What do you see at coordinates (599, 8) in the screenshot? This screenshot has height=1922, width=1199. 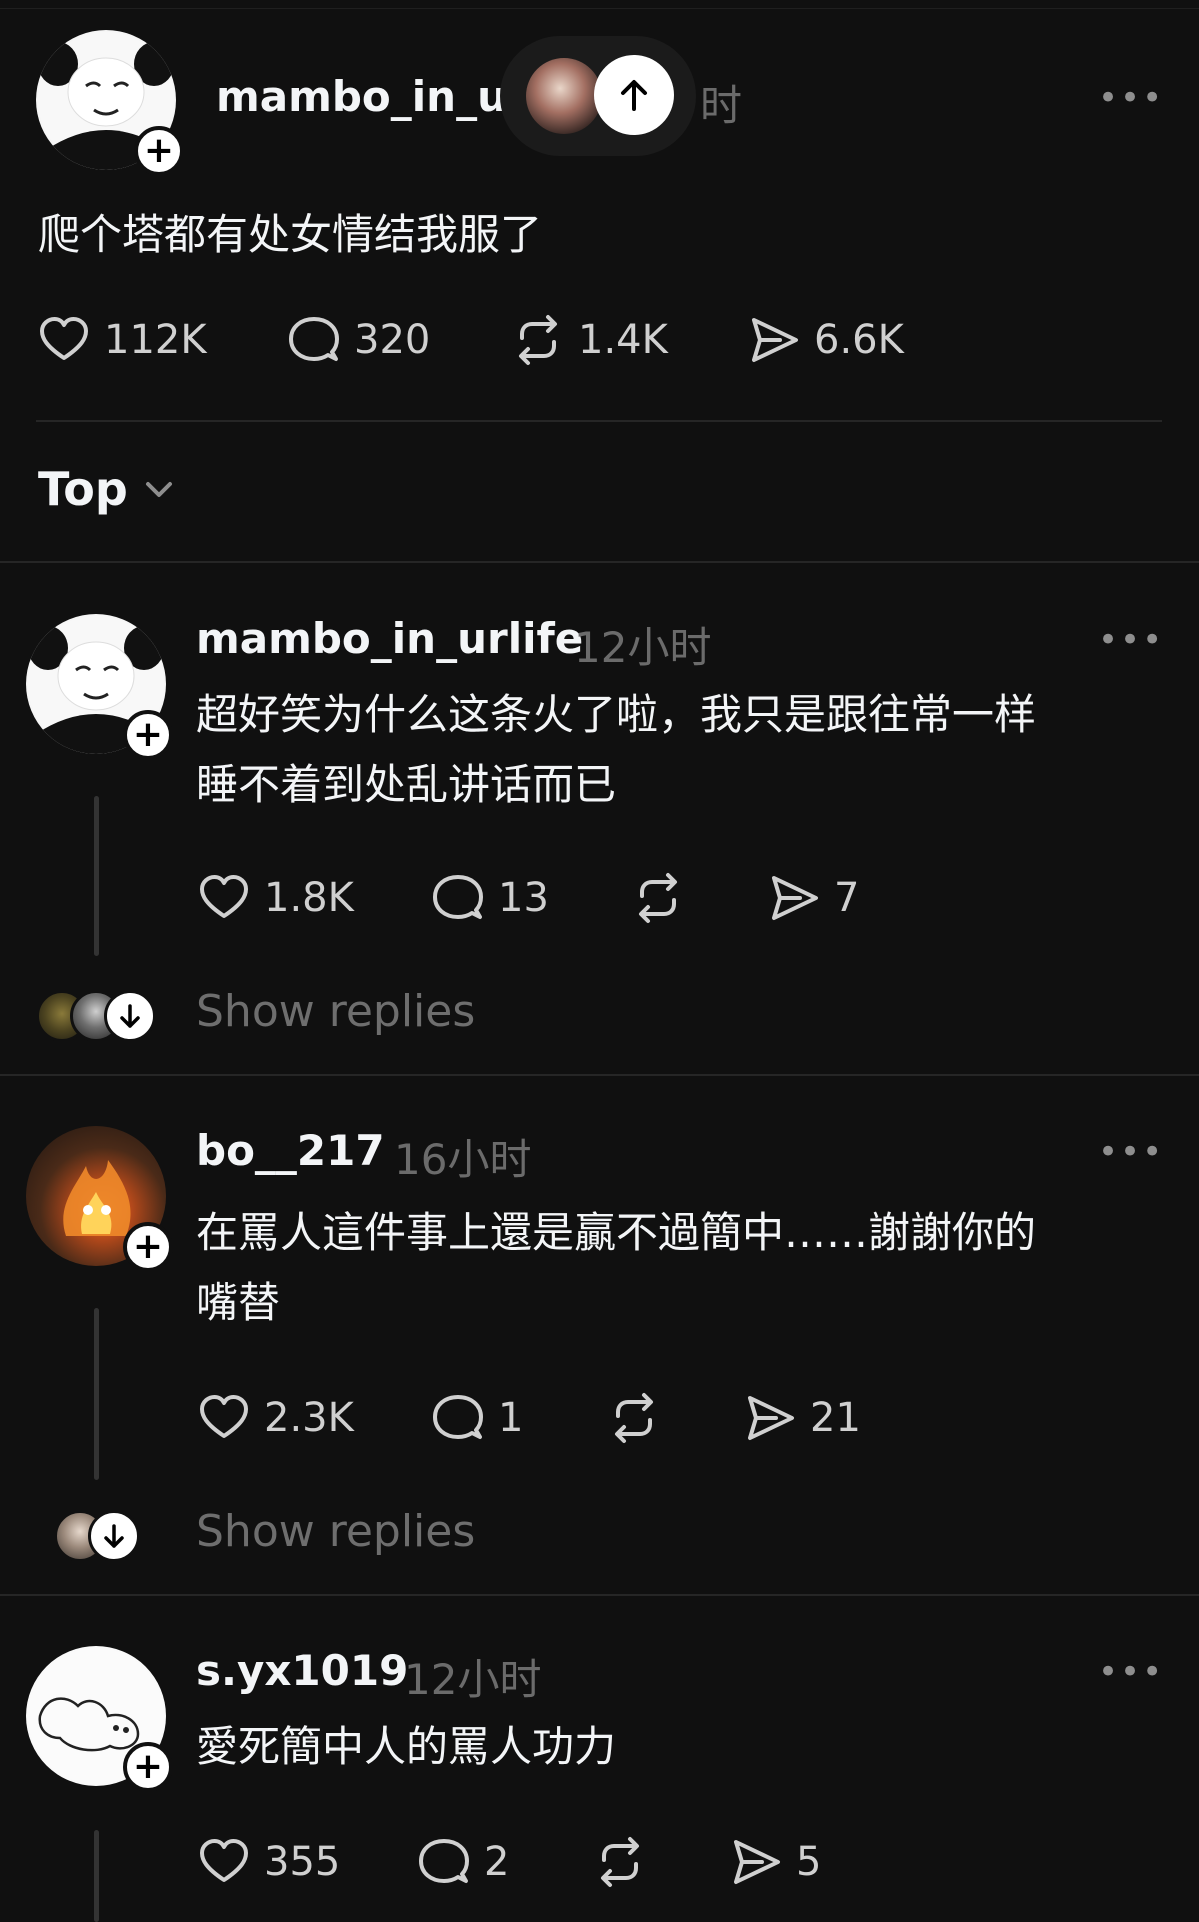 I see `top-divider` at bounding box center [599, 8].